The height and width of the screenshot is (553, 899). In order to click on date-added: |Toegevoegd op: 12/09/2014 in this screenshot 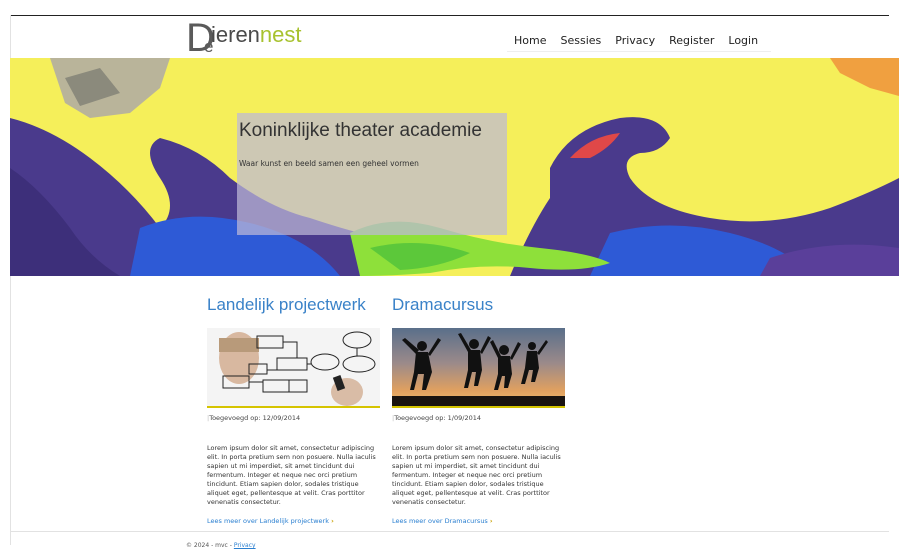, I will do `click(254, 418)`.